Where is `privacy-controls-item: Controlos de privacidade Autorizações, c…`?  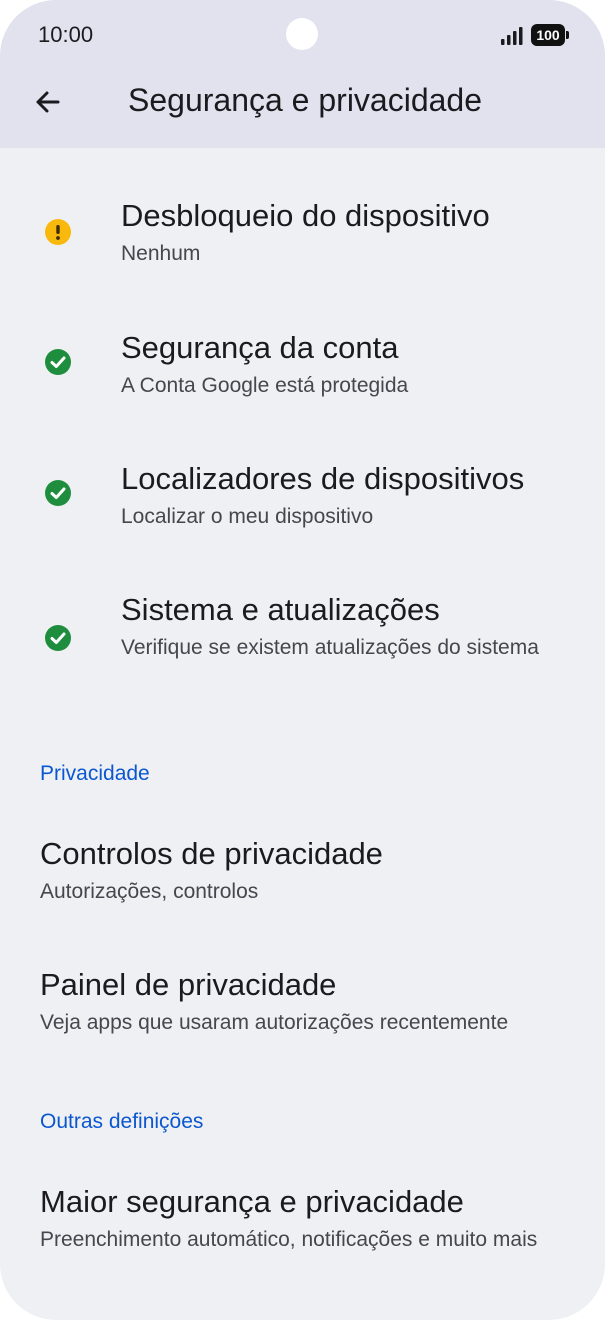
privacy-controls-item: Controlos de privacidade Autorizações, c… is located at coordinates (302, 873).